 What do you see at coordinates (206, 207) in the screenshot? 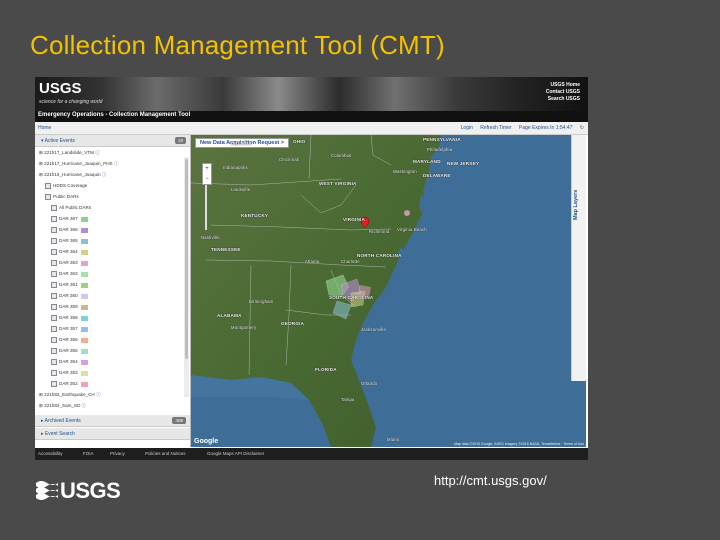
I see `zoom-slider` at bounding box center [206, 207].